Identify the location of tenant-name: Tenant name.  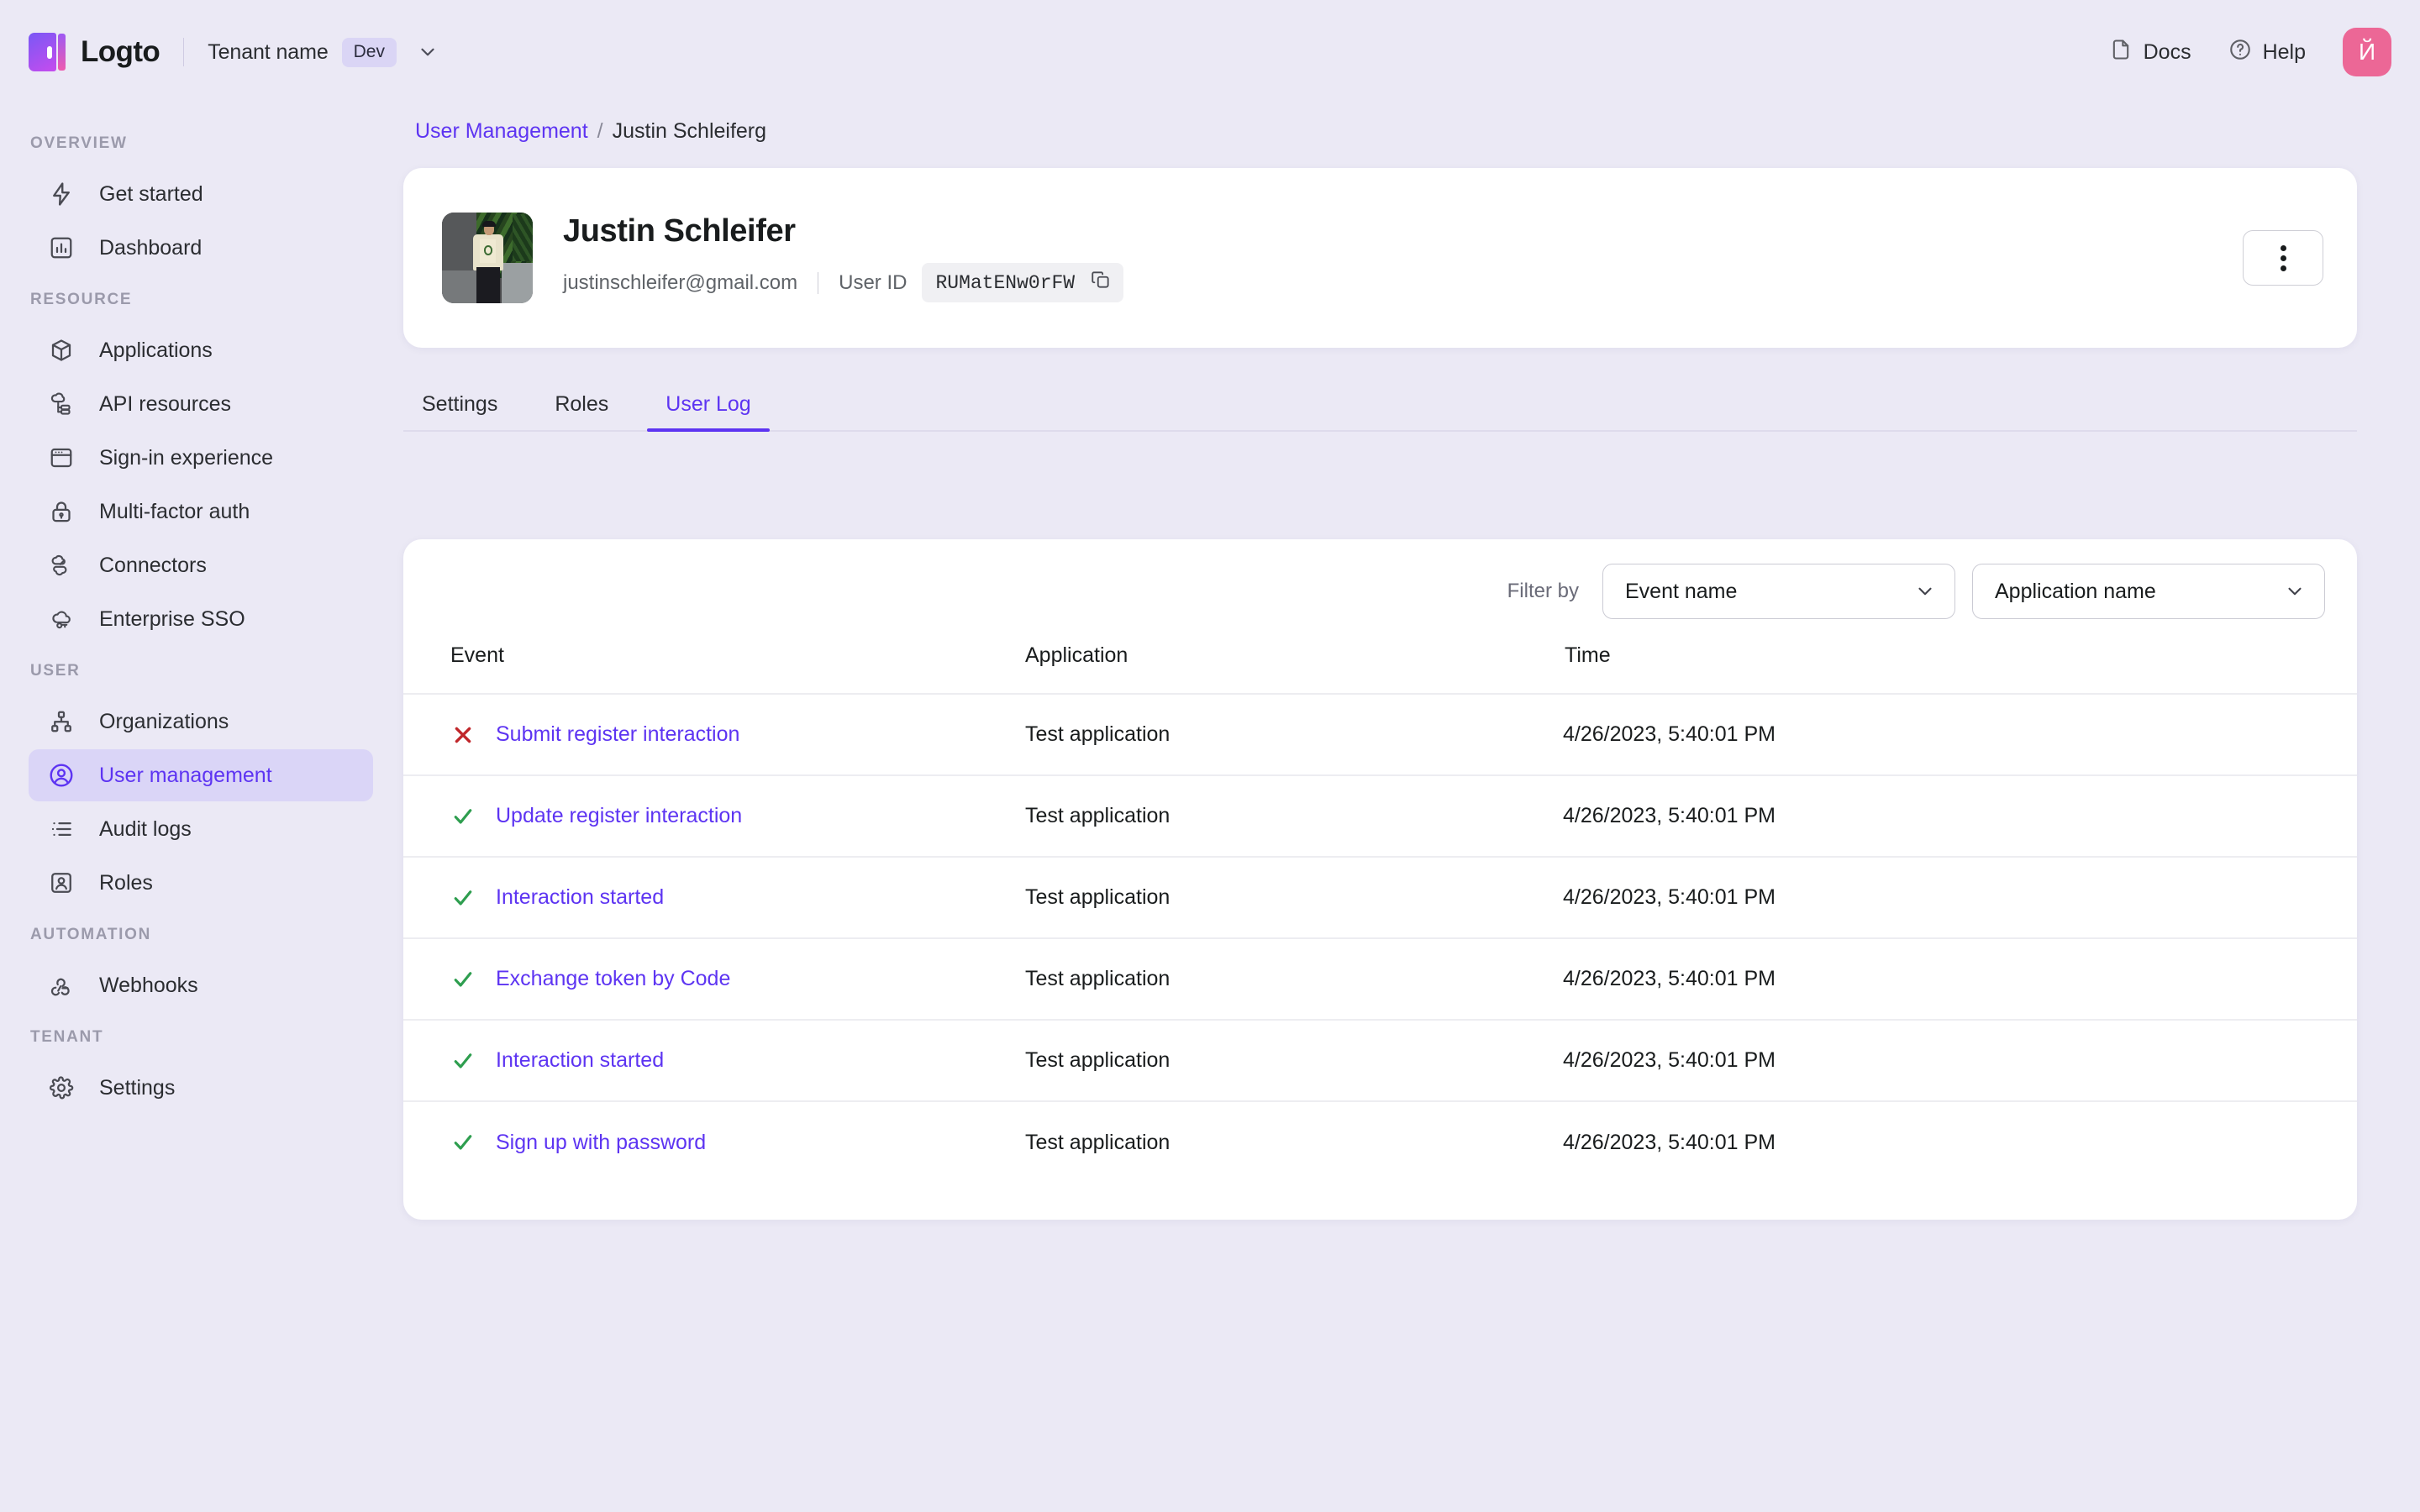
(268, 51).